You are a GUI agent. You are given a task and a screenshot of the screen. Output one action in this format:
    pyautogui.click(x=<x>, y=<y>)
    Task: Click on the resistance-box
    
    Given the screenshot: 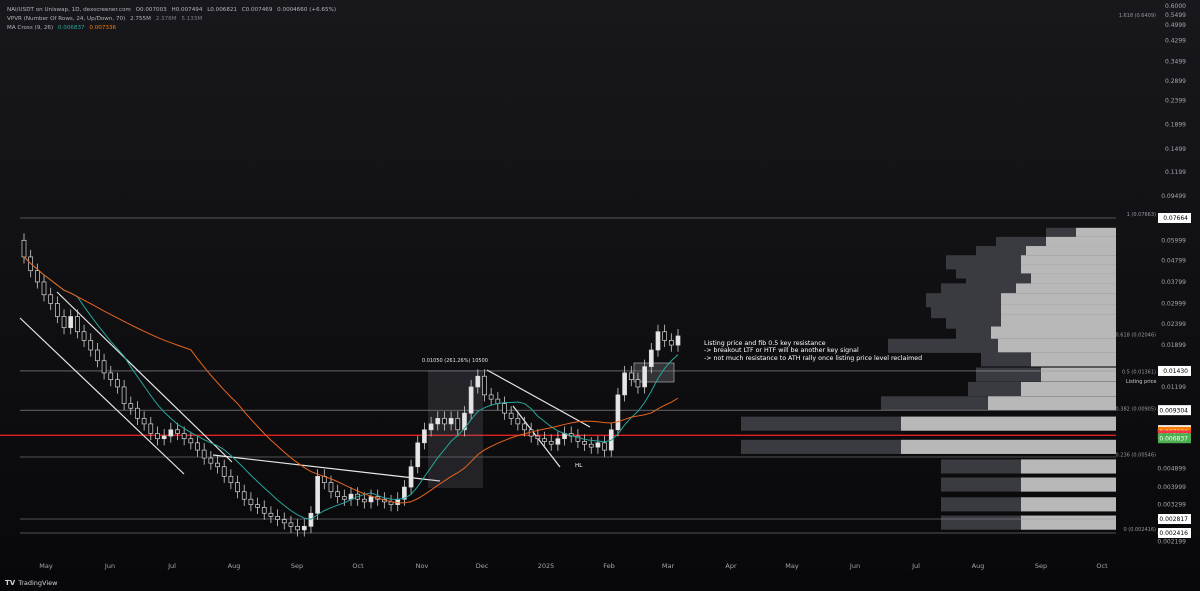 What is the action you would take?
    pyautogui.click(x=654, y=372)
    